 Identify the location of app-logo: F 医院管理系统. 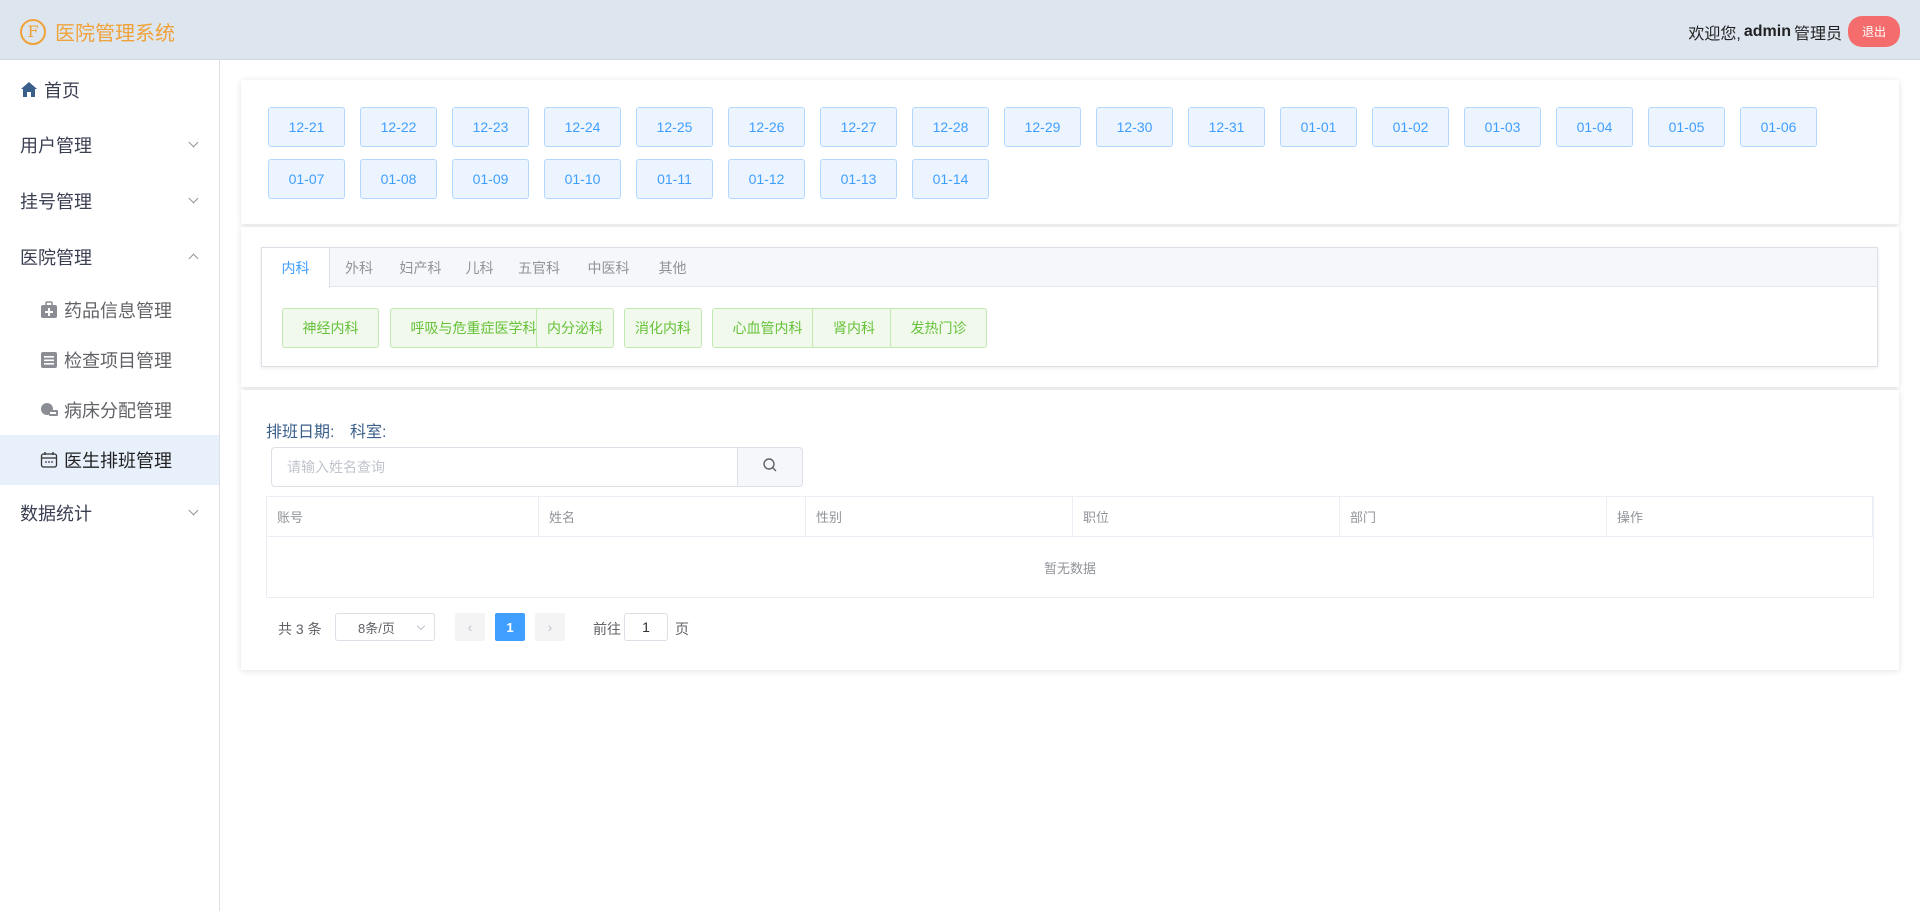
(97, 31).